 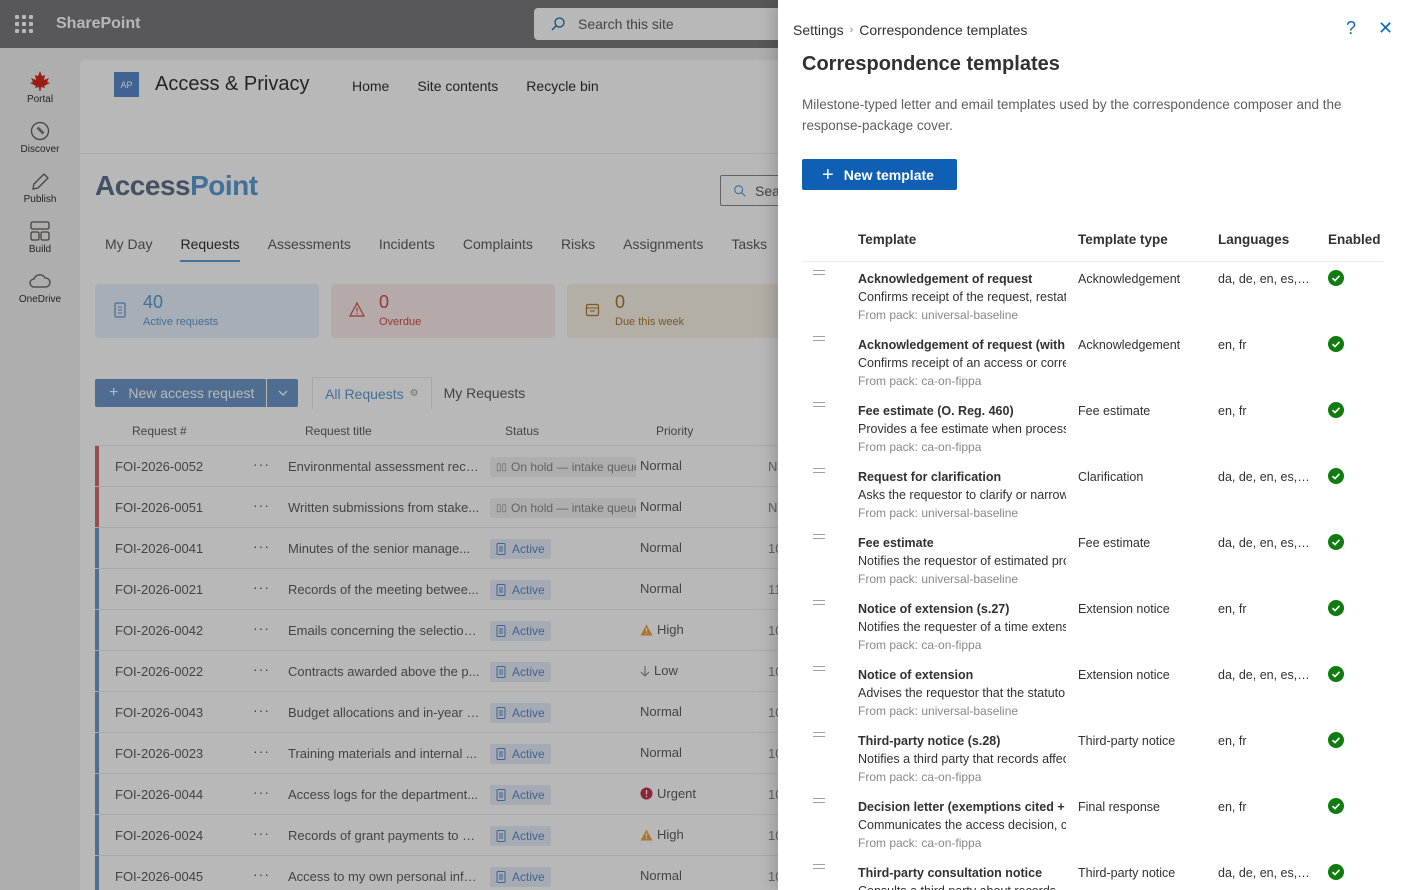 What do you see at coordinates (962, 693) in the screenshot?
I see `template-description: Advises the requestor that the statutory` at bounding box center [962, 693].